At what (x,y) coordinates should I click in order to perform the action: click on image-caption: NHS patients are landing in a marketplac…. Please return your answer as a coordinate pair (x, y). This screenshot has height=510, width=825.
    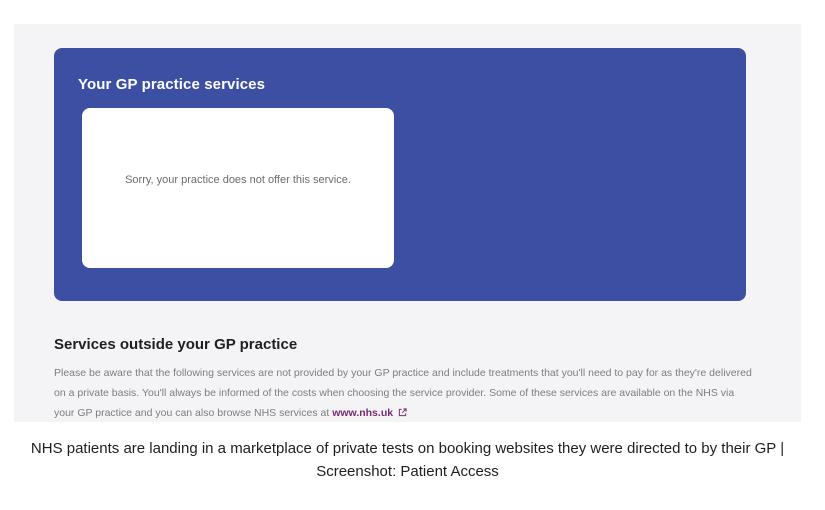
    Looking at the image, I should click on (407, 460).